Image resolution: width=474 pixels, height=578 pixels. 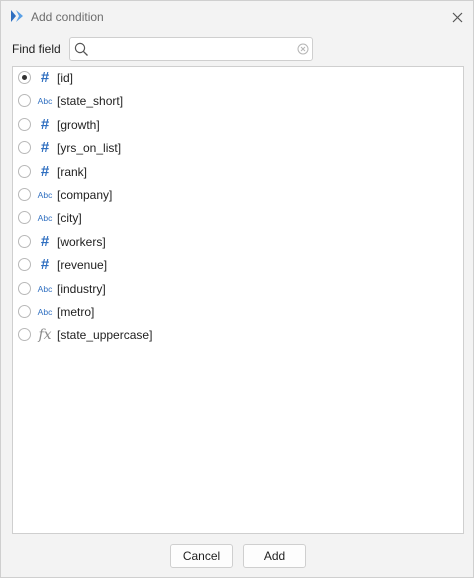 What do you see at coordinates (36, 49) in the screenshot?
I see `find-field-label: Find field` at bounding box center [36, 49].